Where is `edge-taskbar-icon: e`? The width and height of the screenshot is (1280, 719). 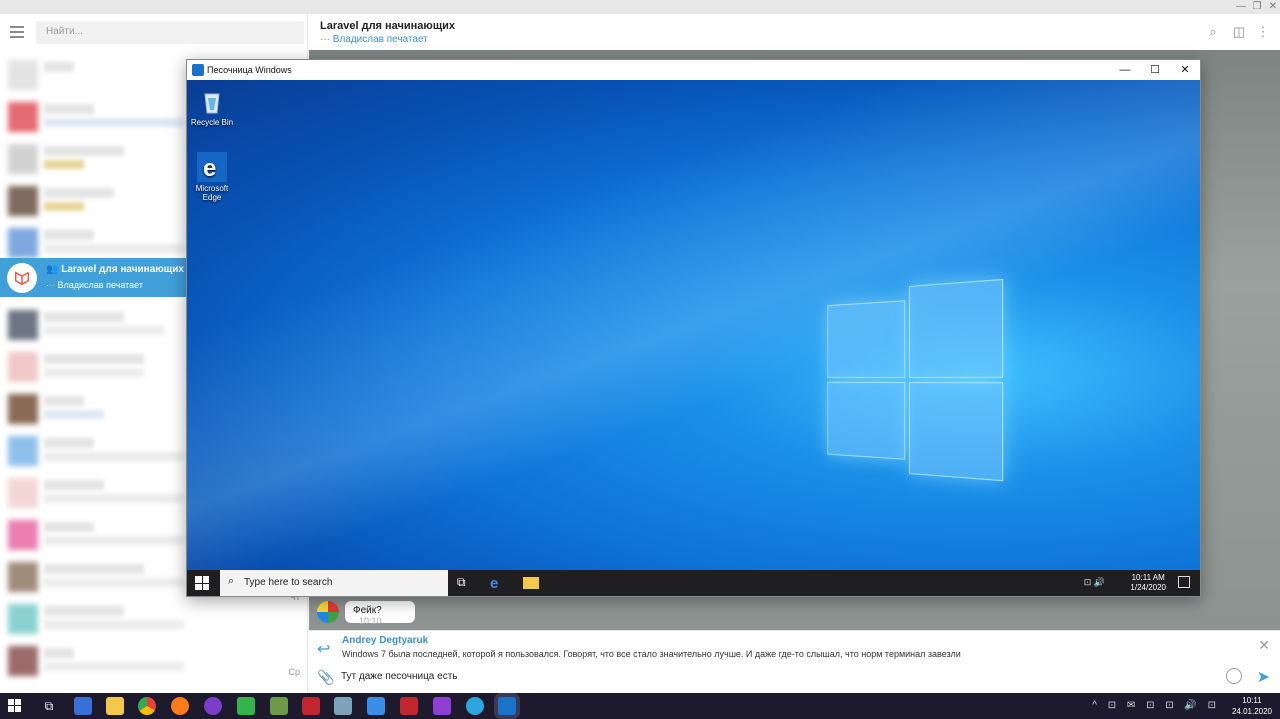 edge-taskbar-icon: e is located at coordinates (498, 583).